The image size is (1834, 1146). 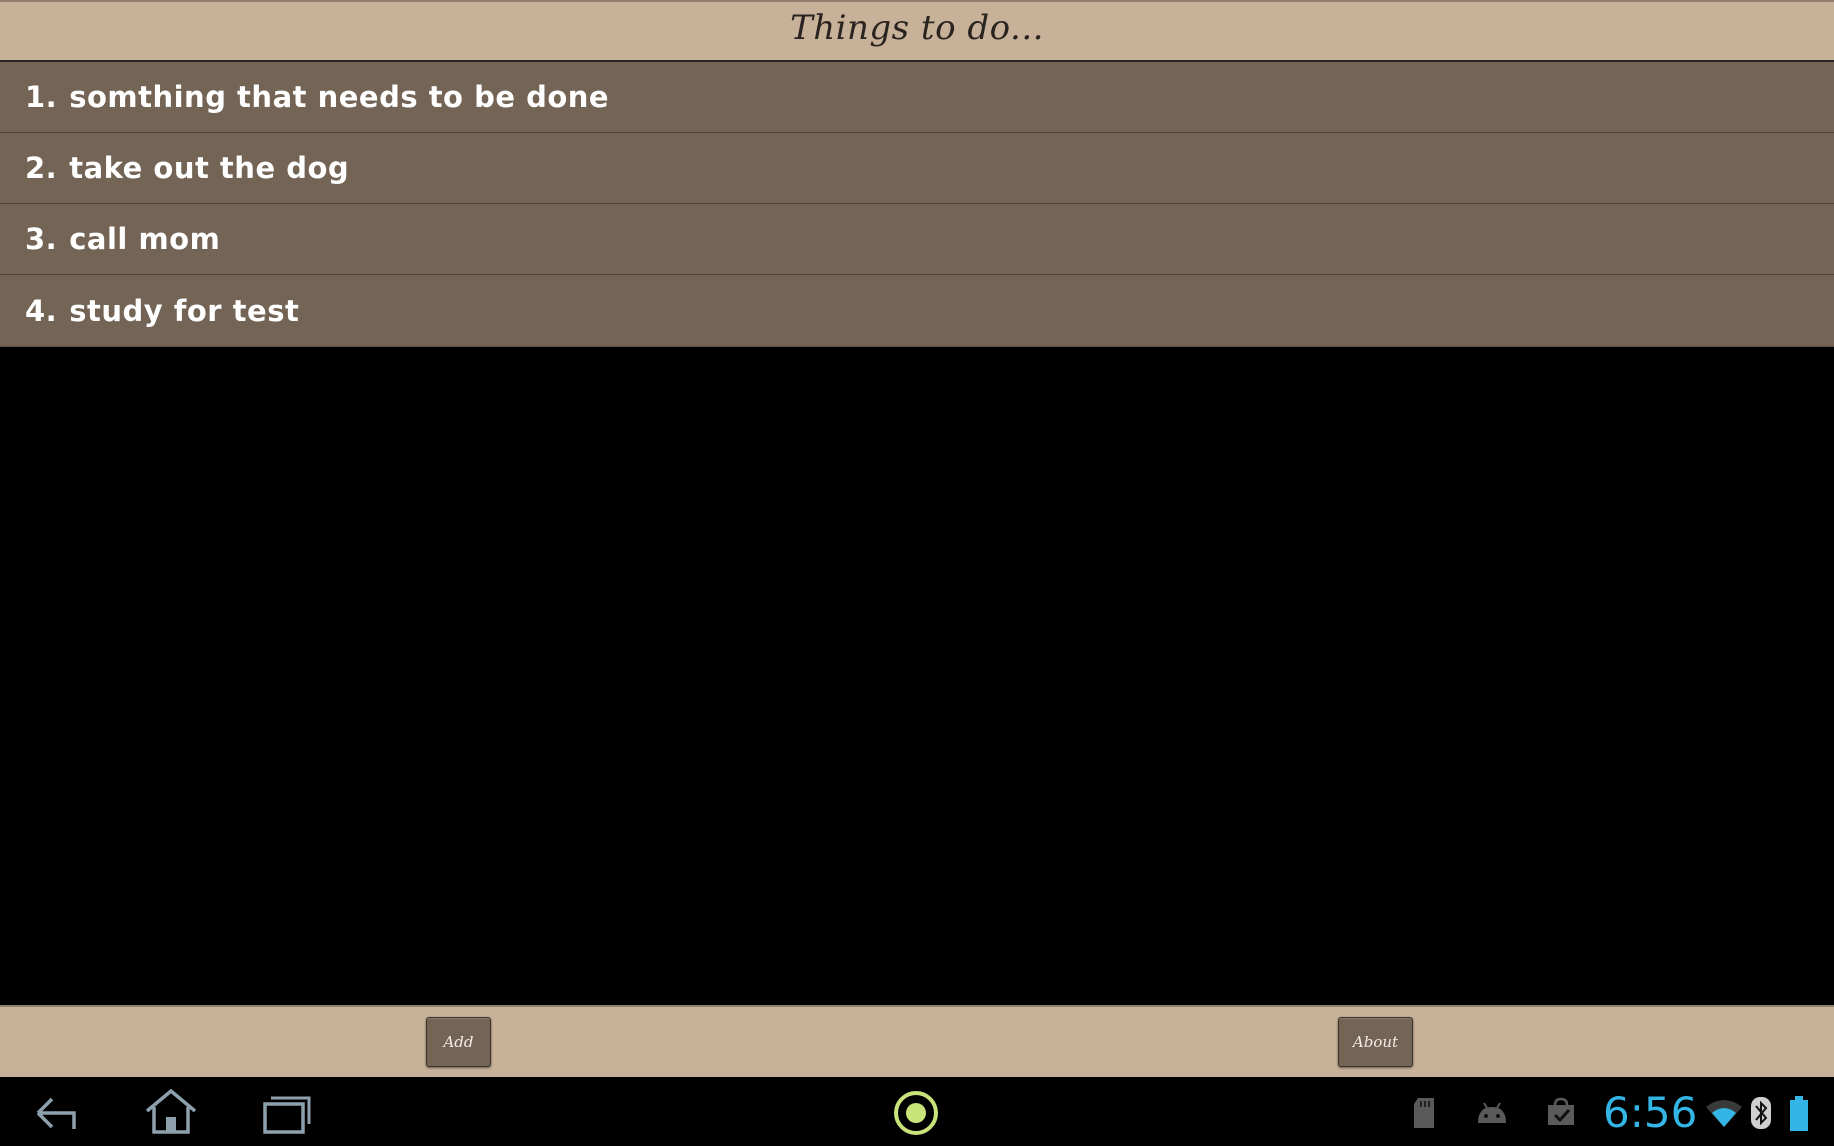 I want to click on todo-text: somthing that needs to be done, so click(x=339, y=97).